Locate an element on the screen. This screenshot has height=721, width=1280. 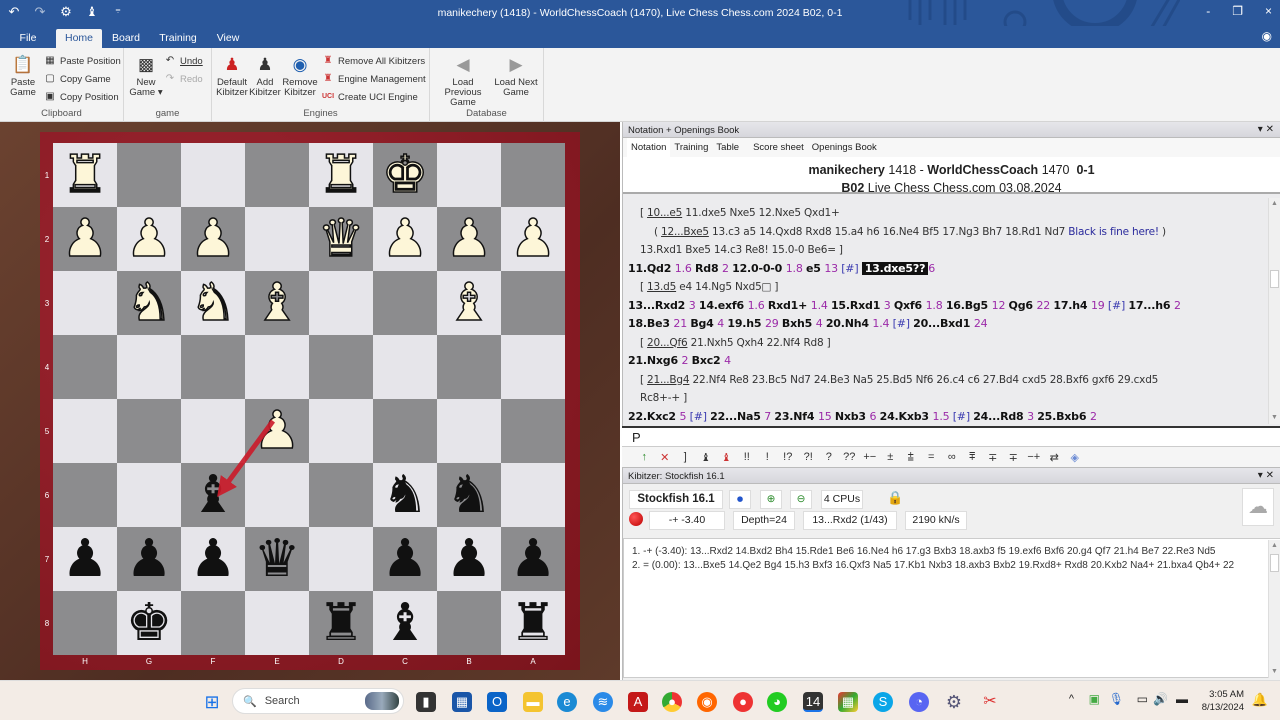
current-move: 13.dxe5?? is located at coordinates (895, 268).